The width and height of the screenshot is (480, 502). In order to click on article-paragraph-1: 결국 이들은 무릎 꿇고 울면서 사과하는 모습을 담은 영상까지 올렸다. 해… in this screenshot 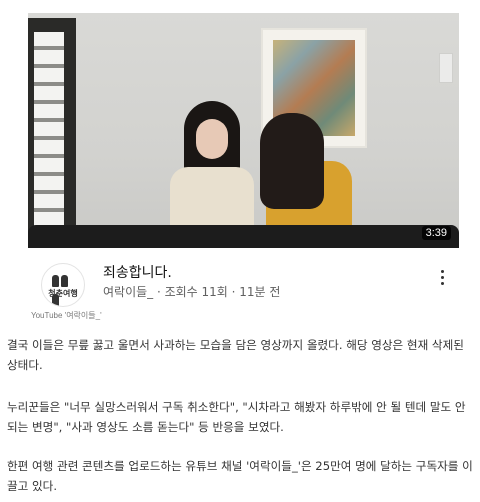, I will do `click(235, 355)`.